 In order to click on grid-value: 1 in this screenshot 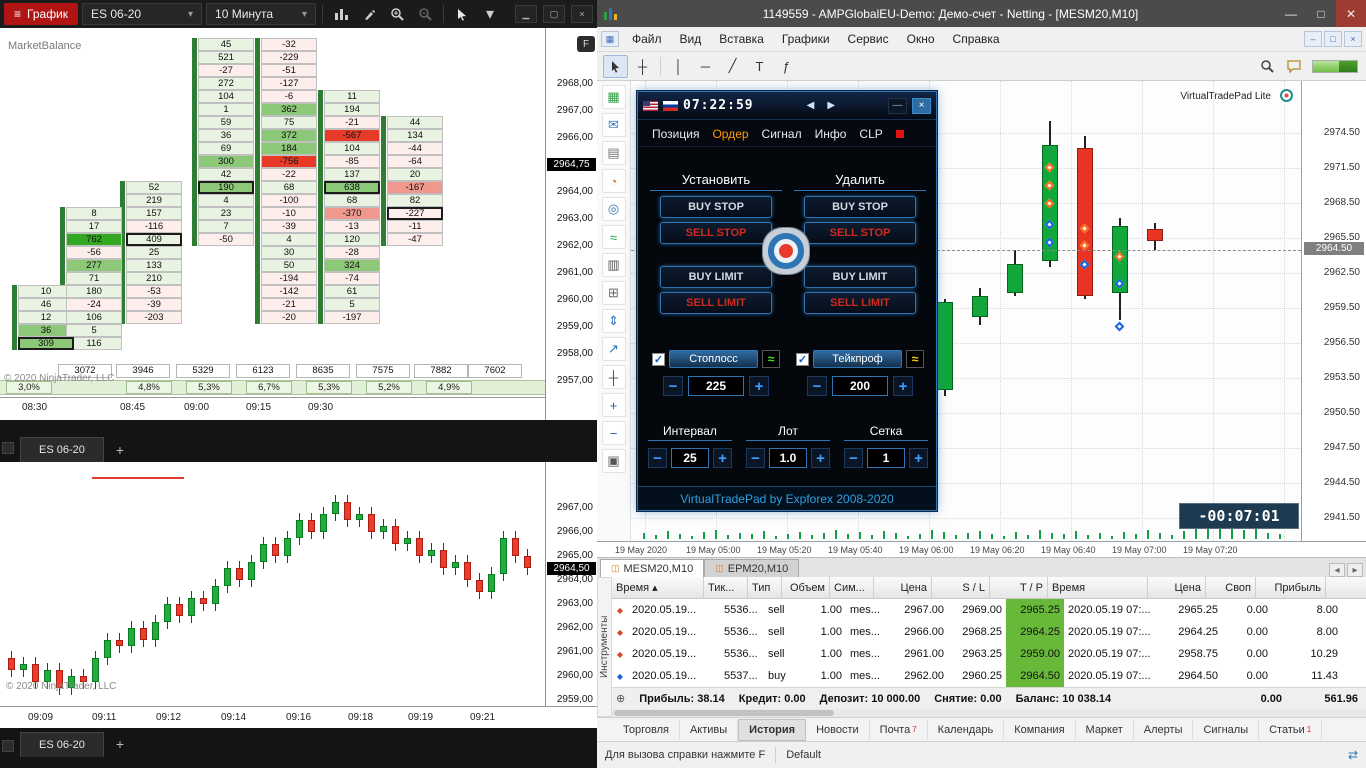, I will do `click(886, 458)`.